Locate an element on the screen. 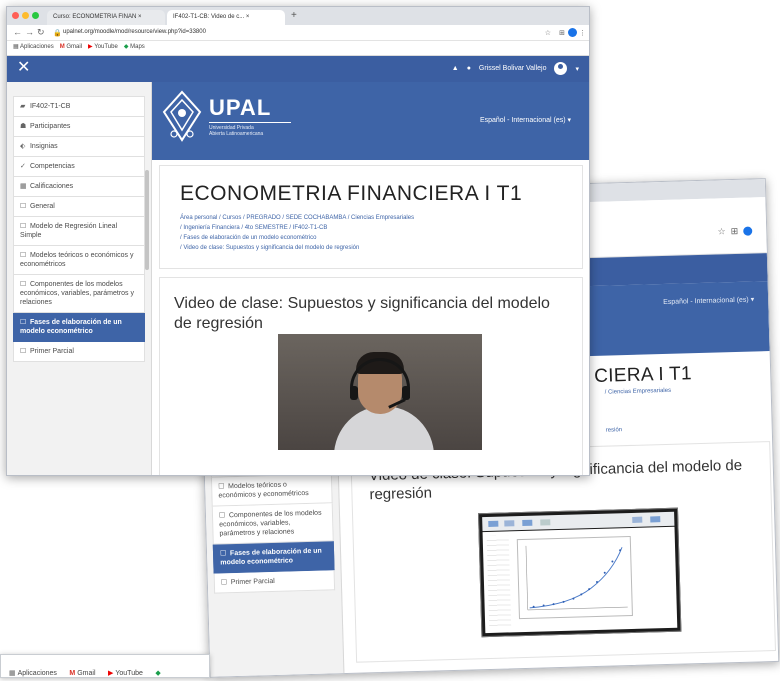 Image resolution: width=780 pixels, height=681 pixels. user-name: Grissel Bolivar Vallejo is located at coordinates (513, 68).